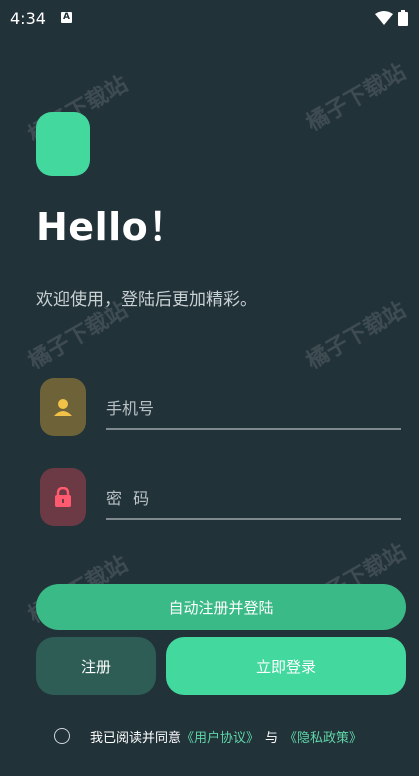 This screenshot has height=776, width=419. I want to click on wifi-icon, so click(384, 18).